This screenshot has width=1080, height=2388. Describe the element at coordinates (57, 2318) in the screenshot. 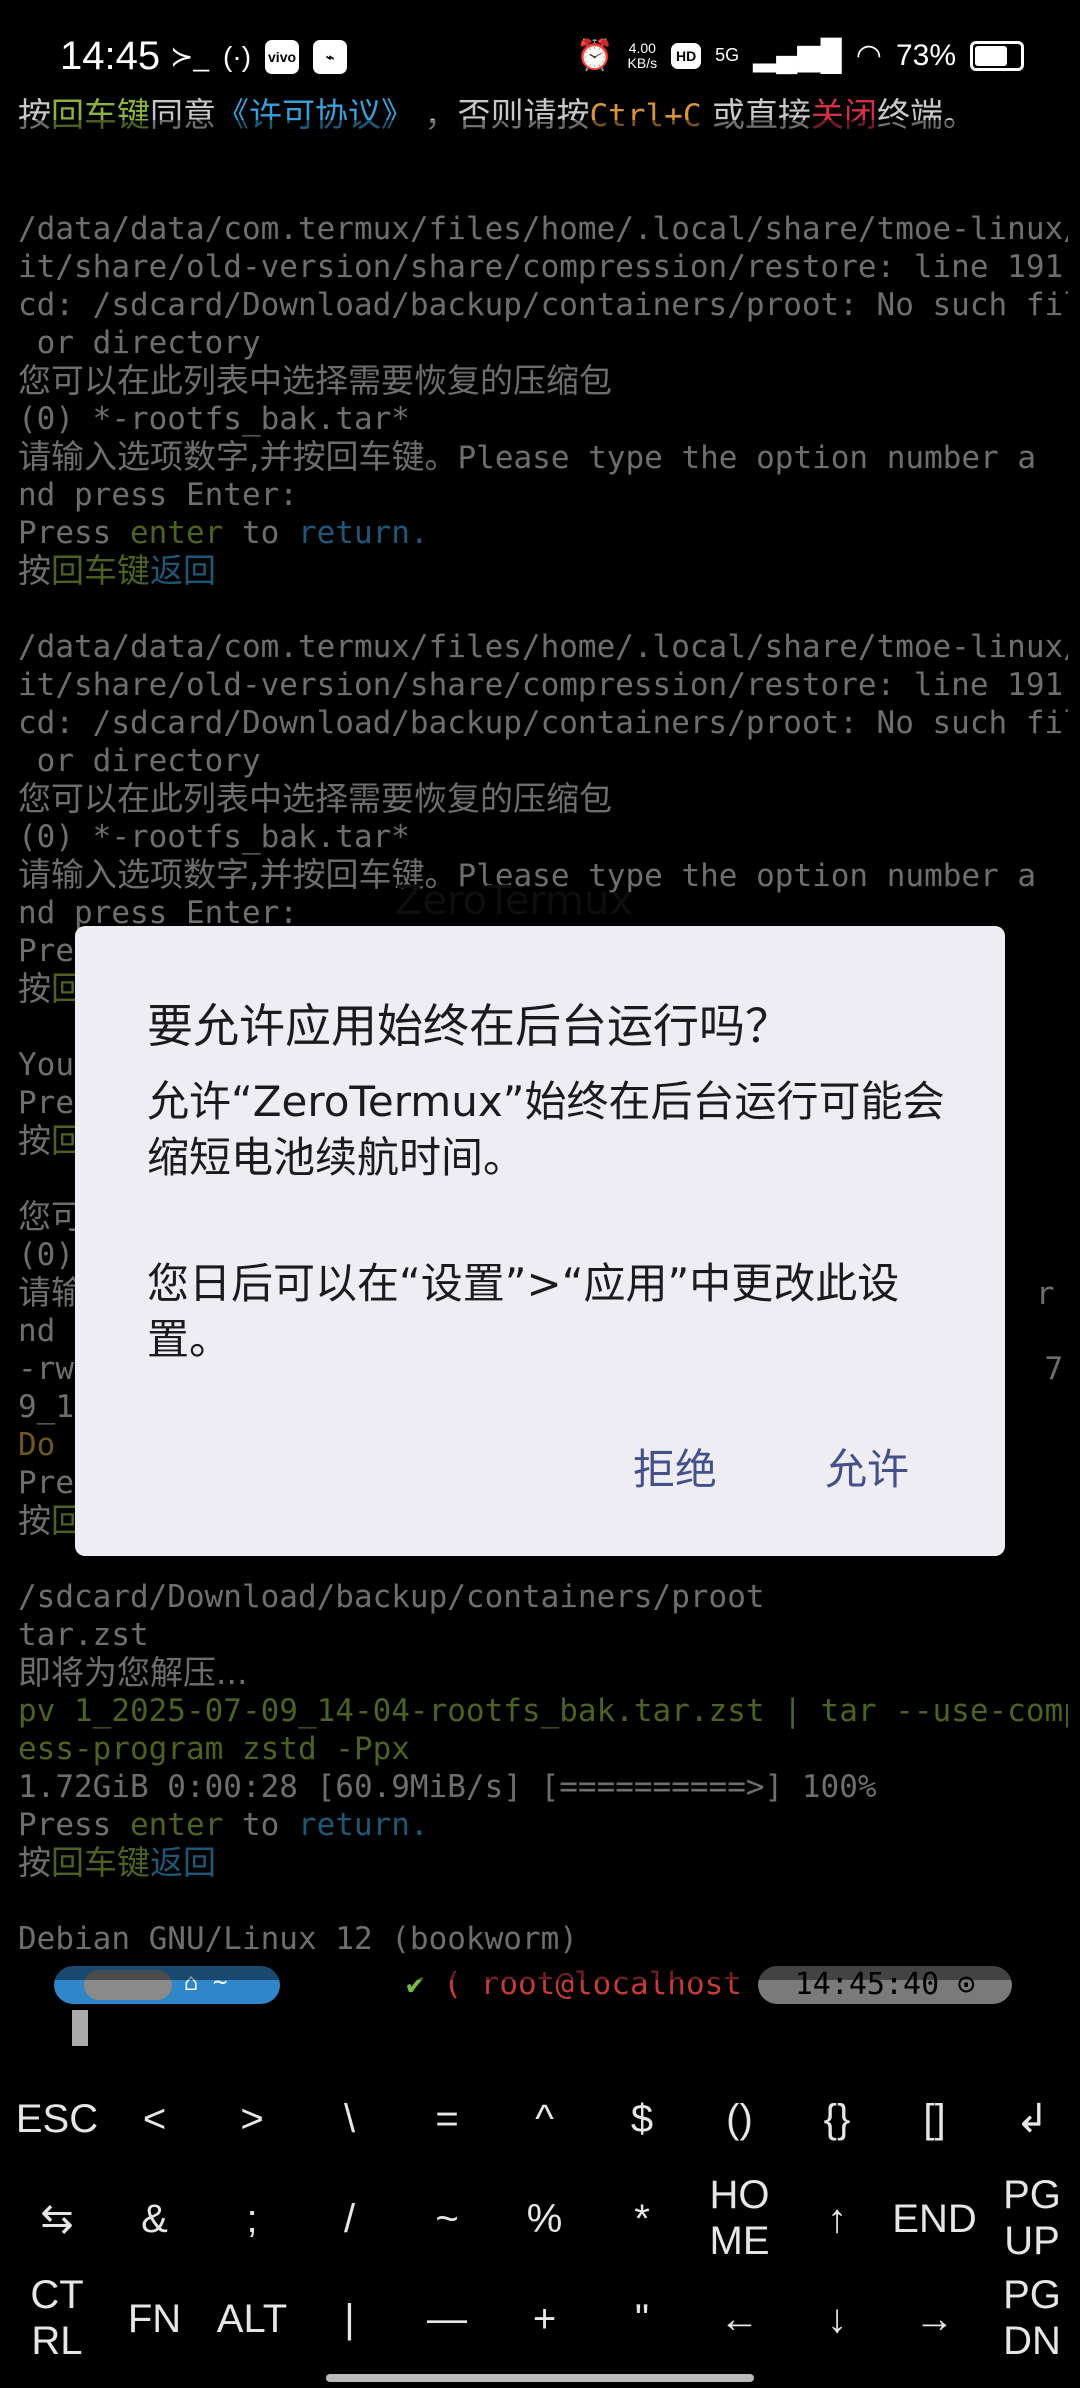

I see `extra-key-ctrl: CTRL` at that location.